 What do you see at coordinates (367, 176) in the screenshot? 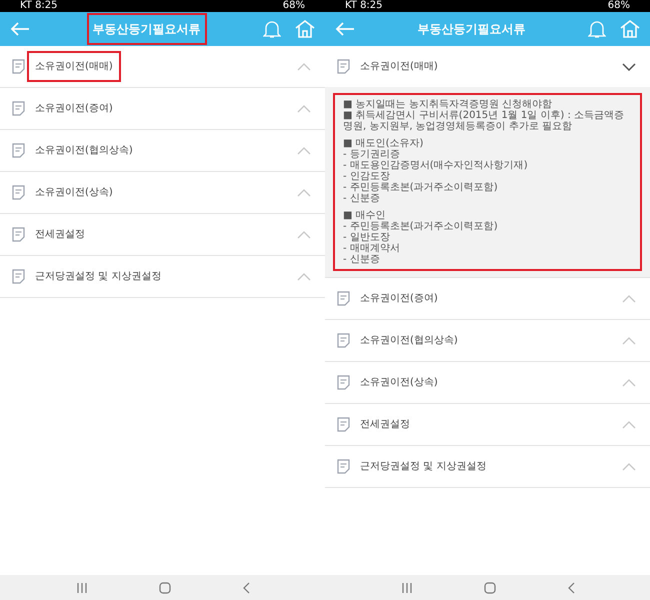
I see `document-line: - 인감도장` at bounding box center [367, 176].